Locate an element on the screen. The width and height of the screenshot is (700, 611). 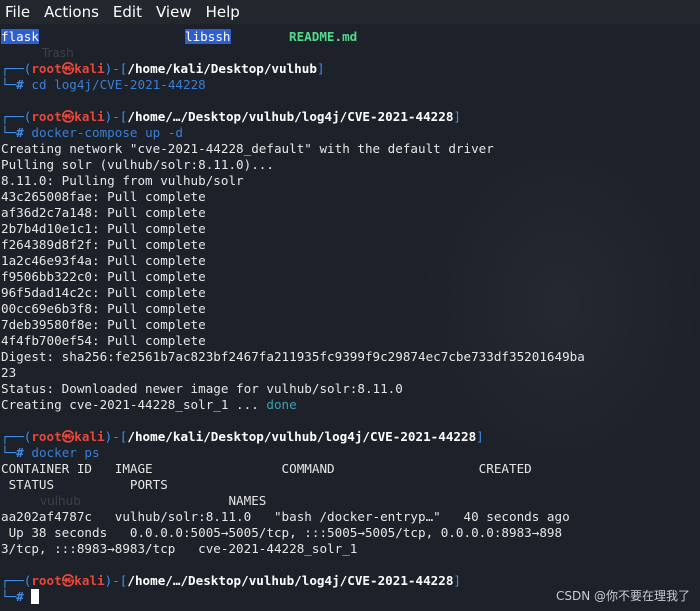
command-line: └─# docker-compose up -d is located at coordinates (92, 132).